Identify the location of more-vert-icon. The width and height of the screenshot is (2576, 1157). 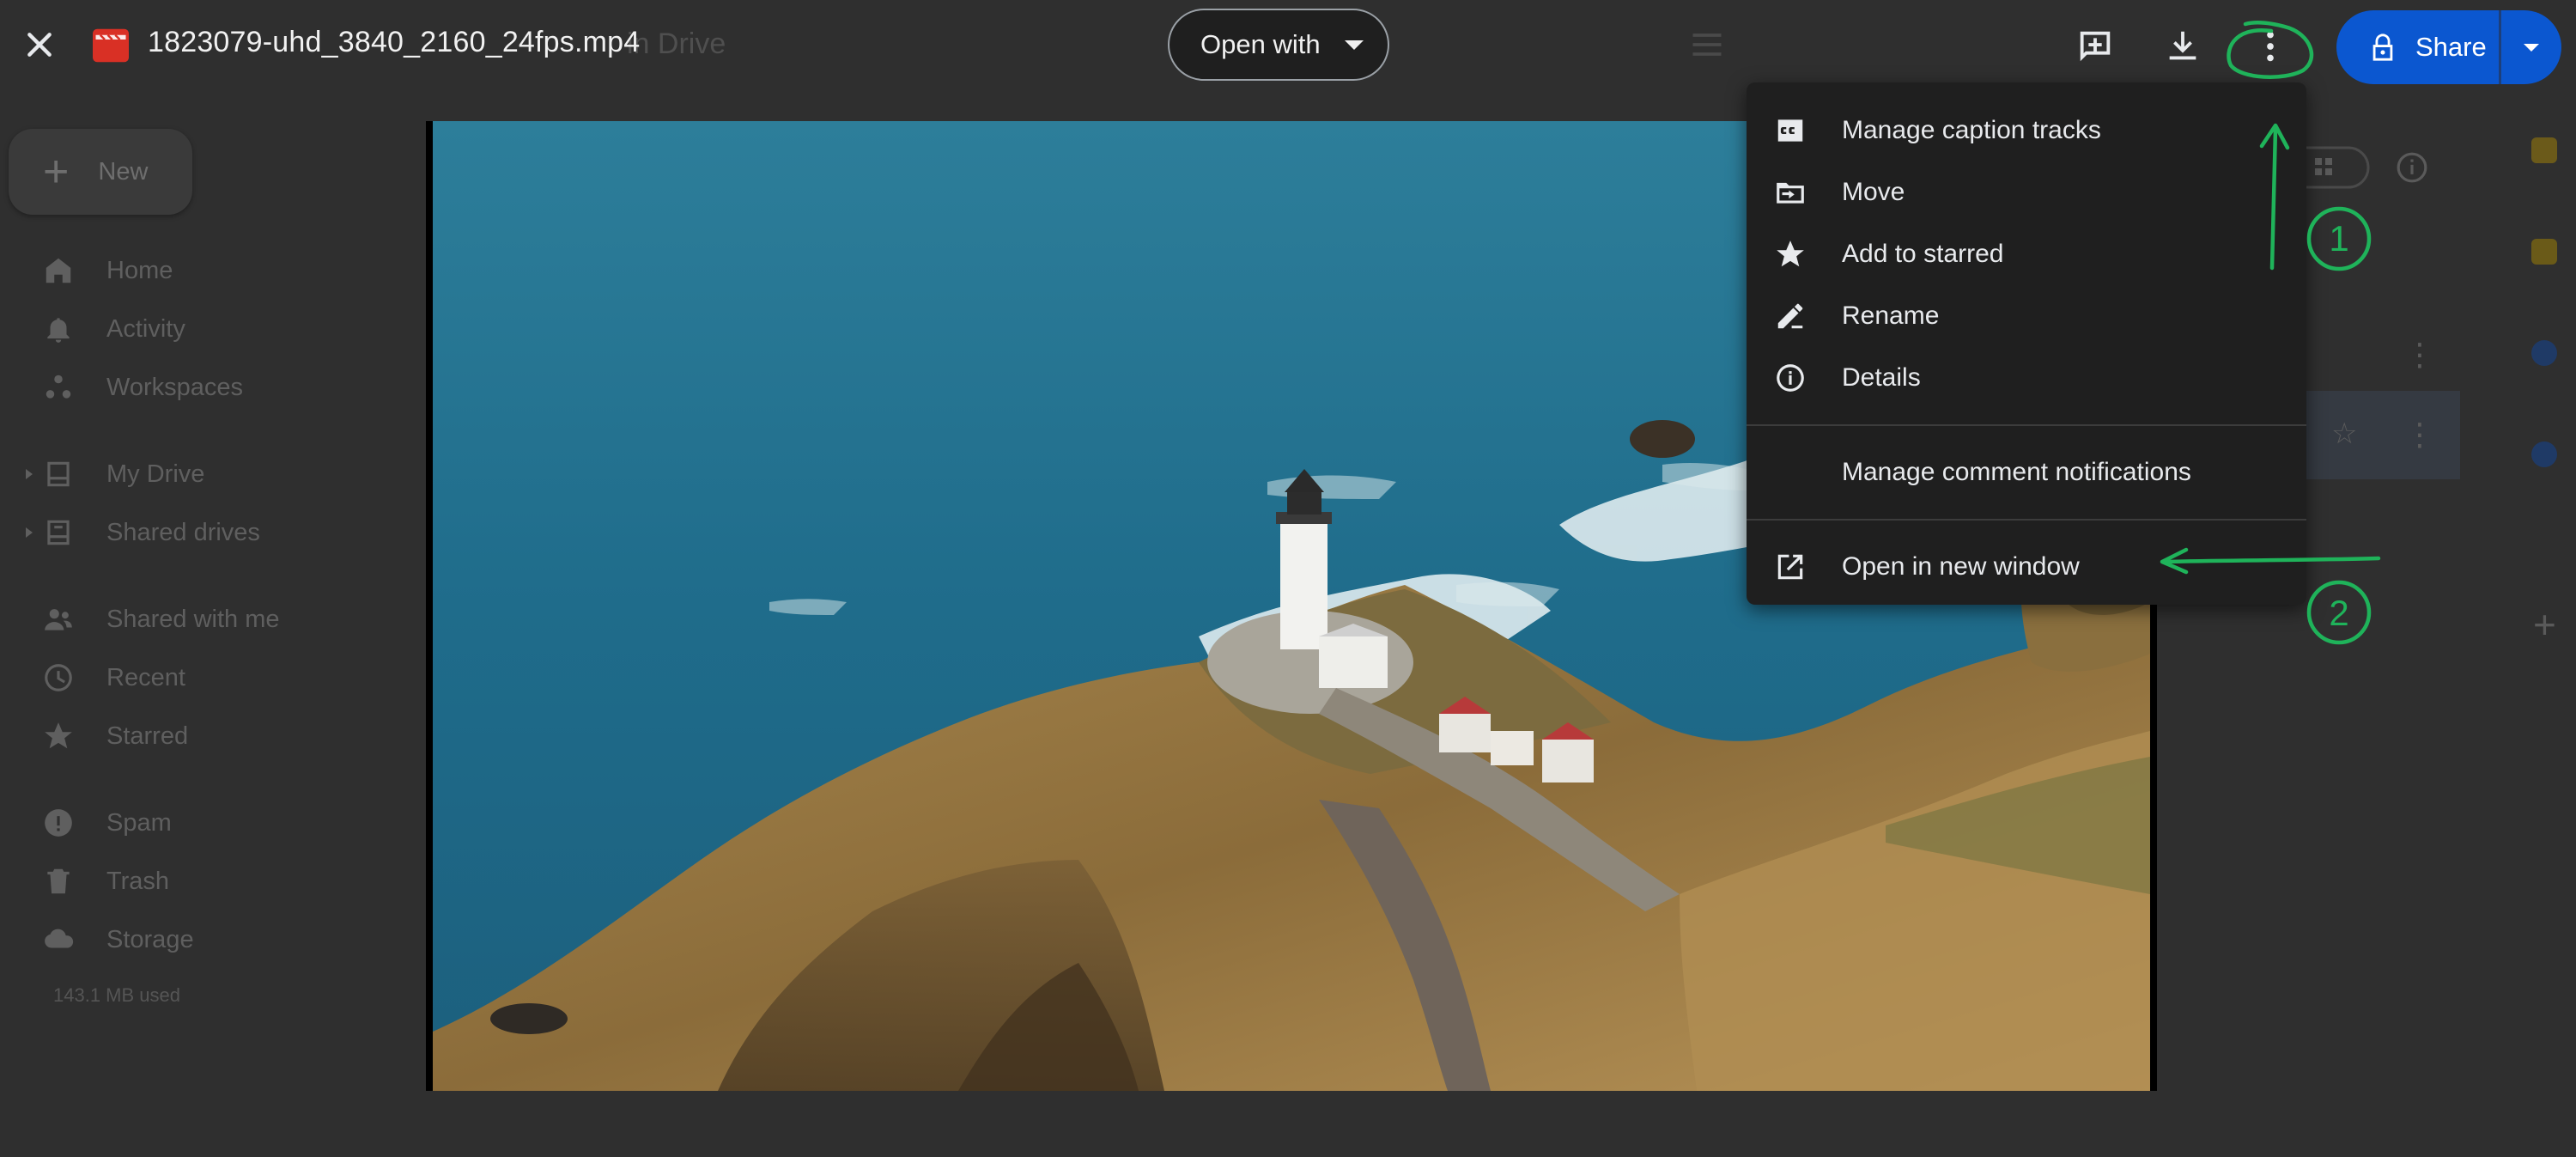
(2270, 47).